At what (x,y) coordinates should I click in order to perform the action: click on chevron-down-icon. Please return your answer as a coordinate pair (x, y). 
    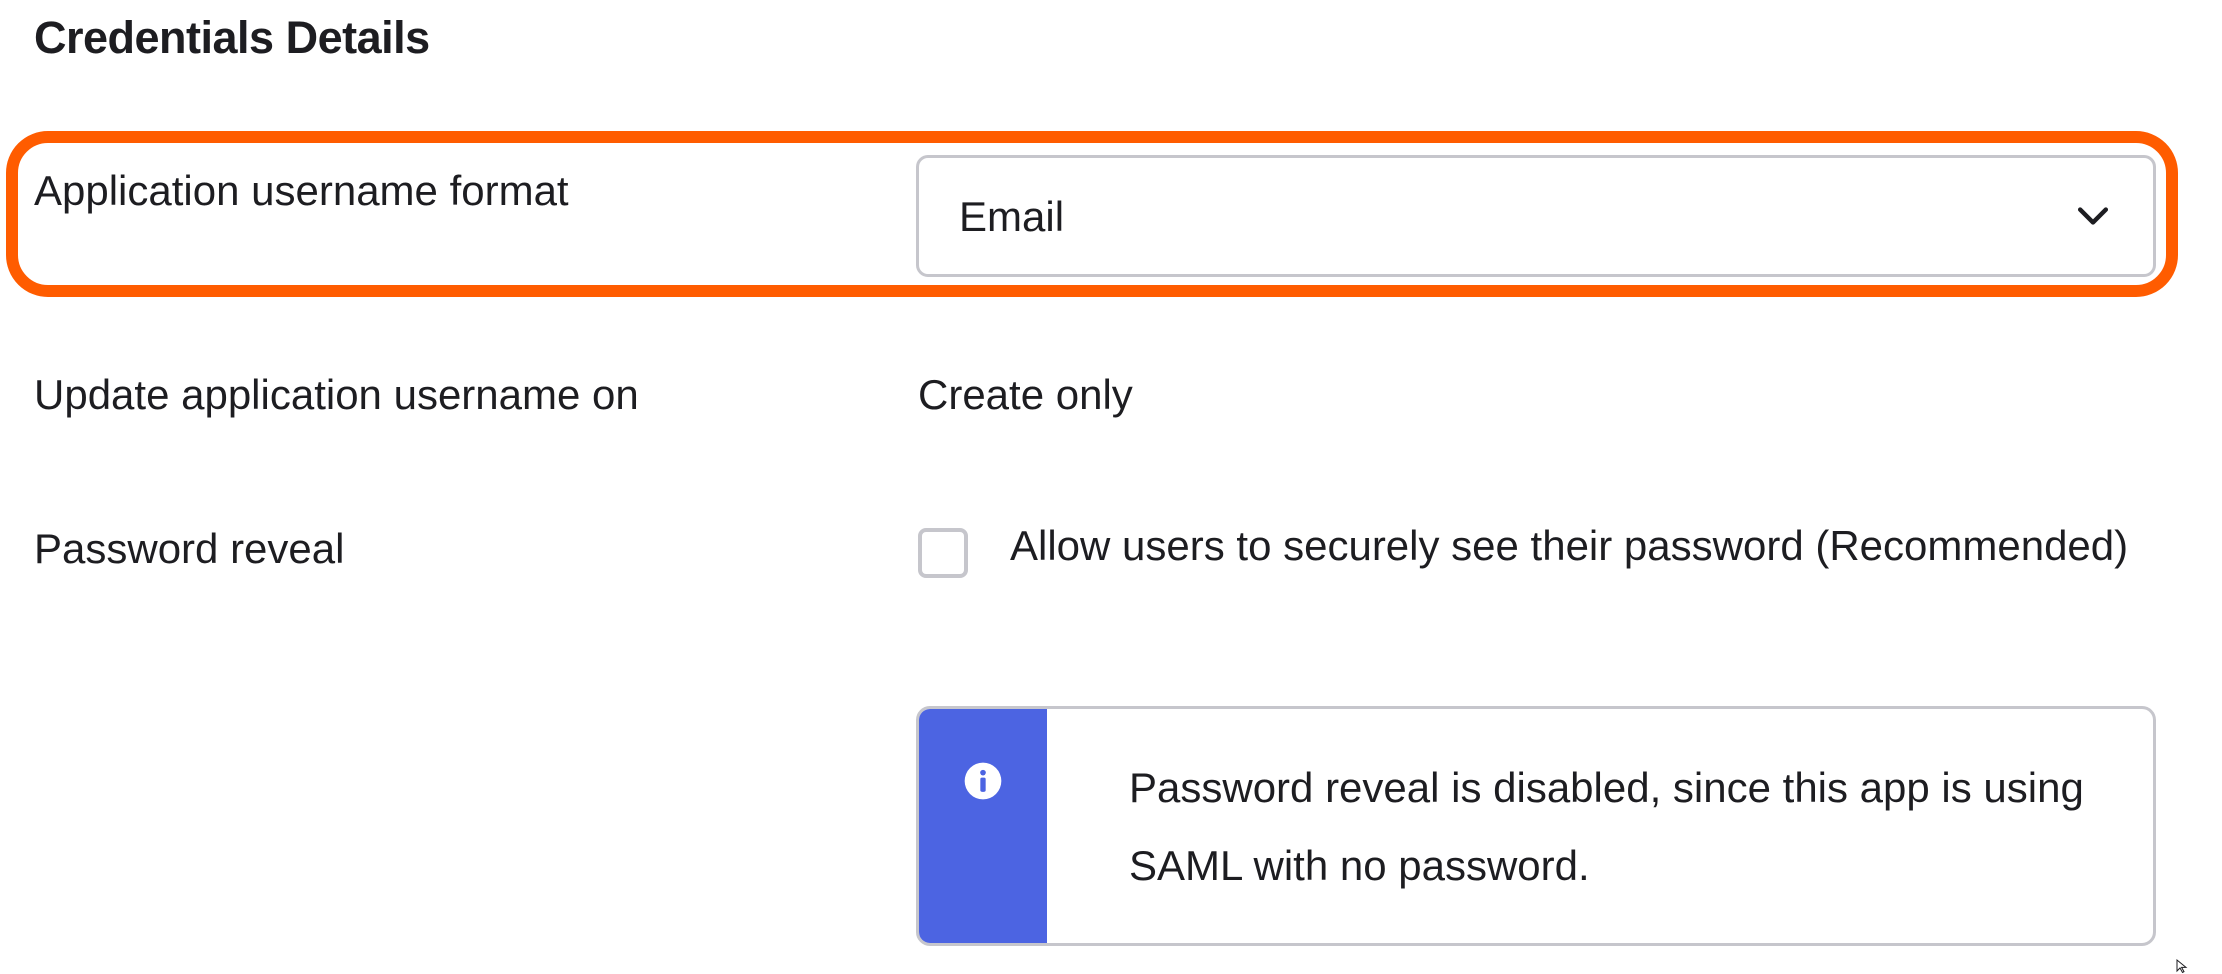
    Looking at the image, I should click on (2093, 216).